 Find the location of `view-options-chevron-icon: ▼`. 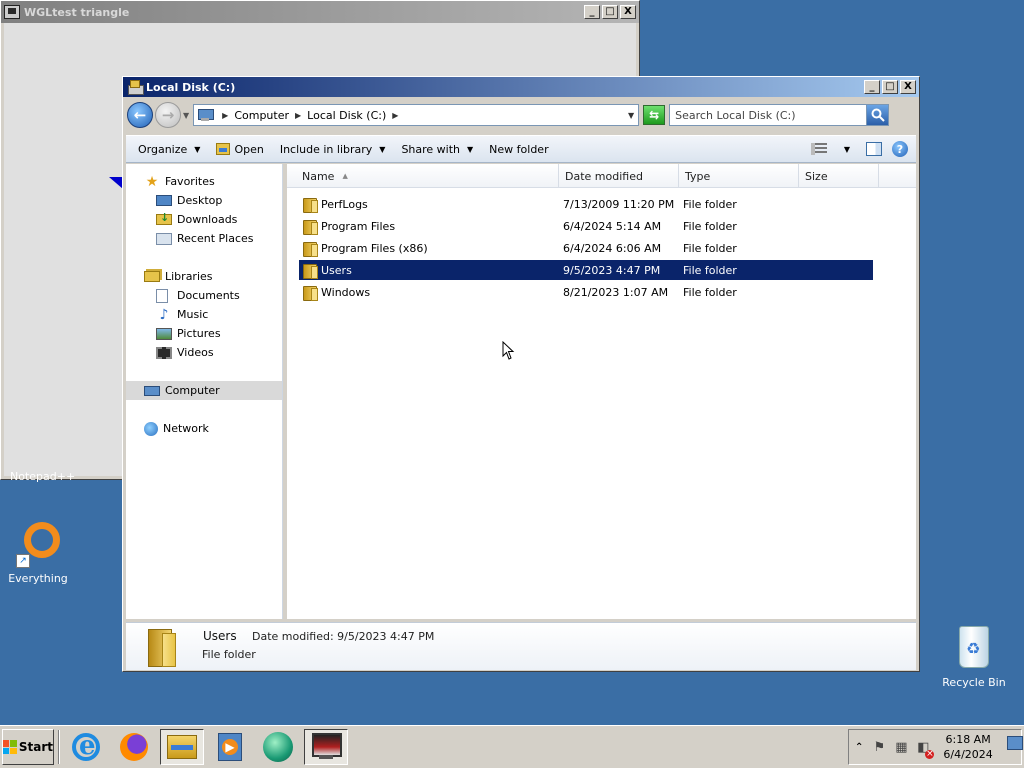

view-options-chevron-icon: ▼ is located at coordinates (847, 149).